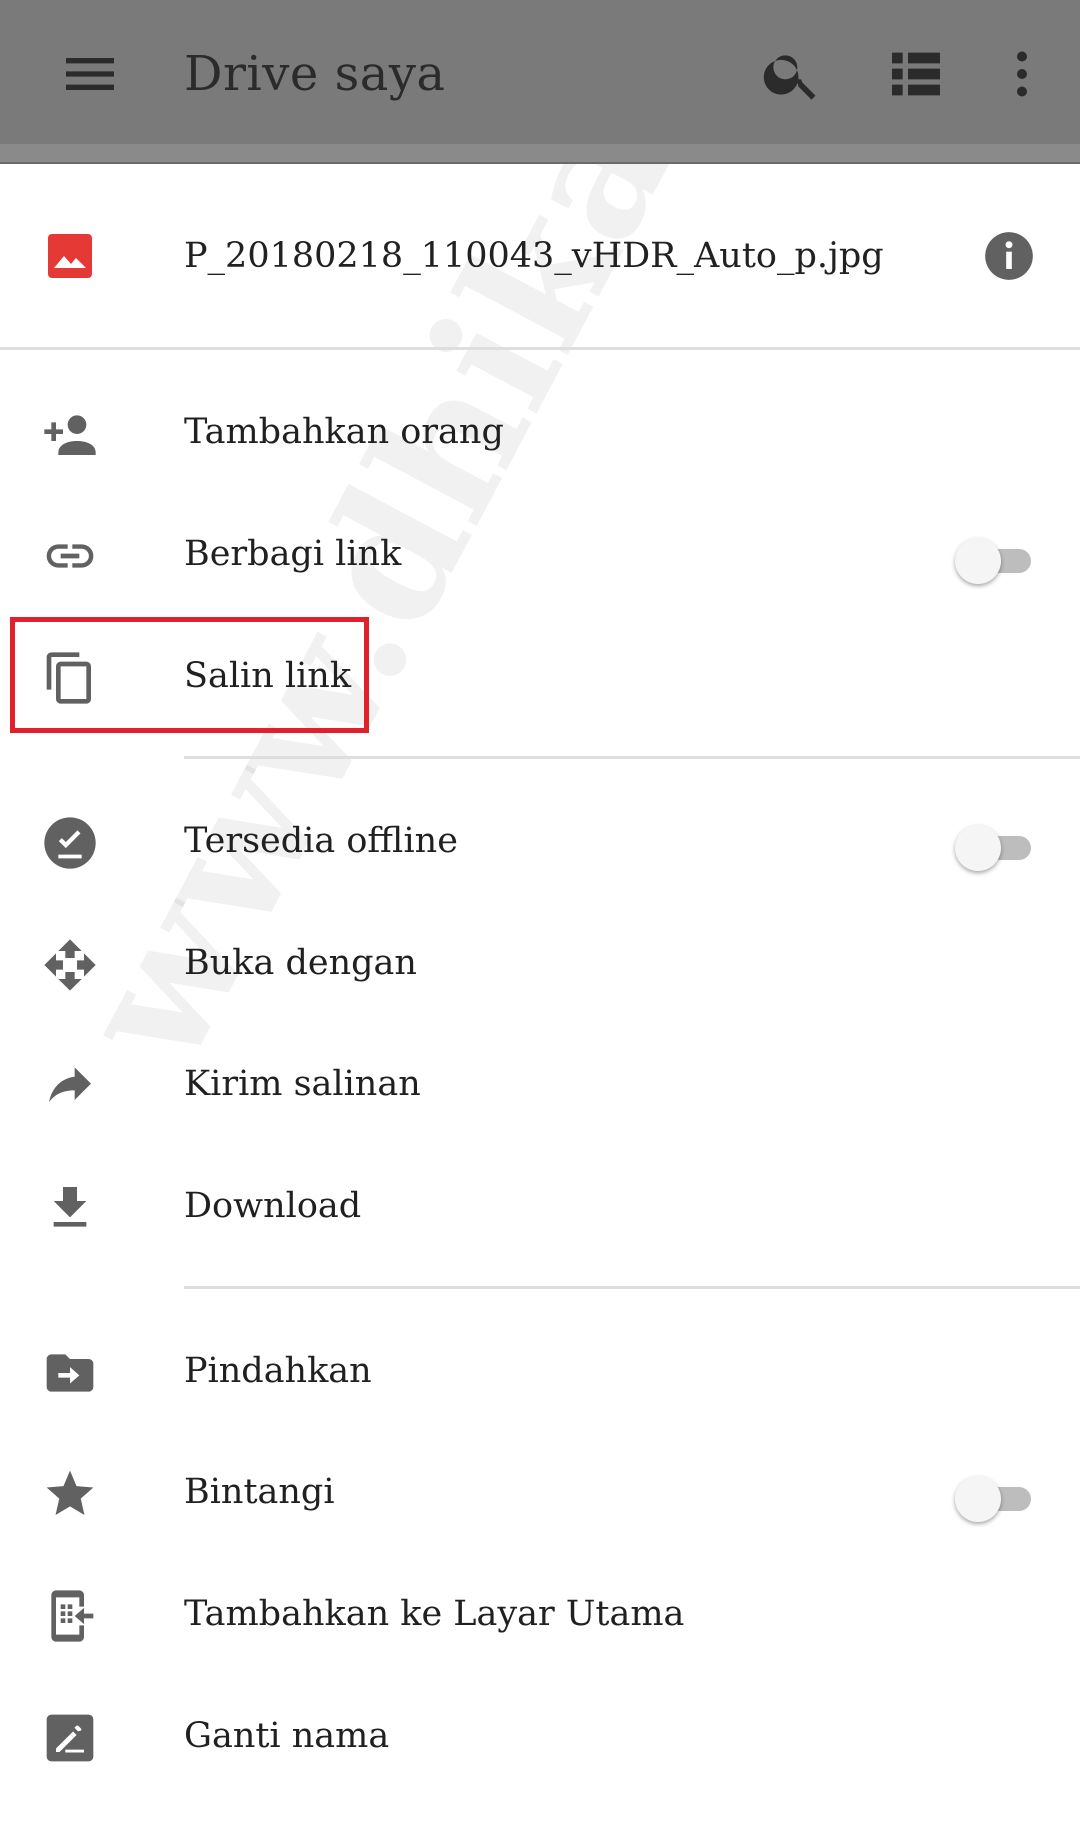 Image resolution: width=1080 pixels, height=1823 pixels. I want to click on download-icon, so click(70, 1207).